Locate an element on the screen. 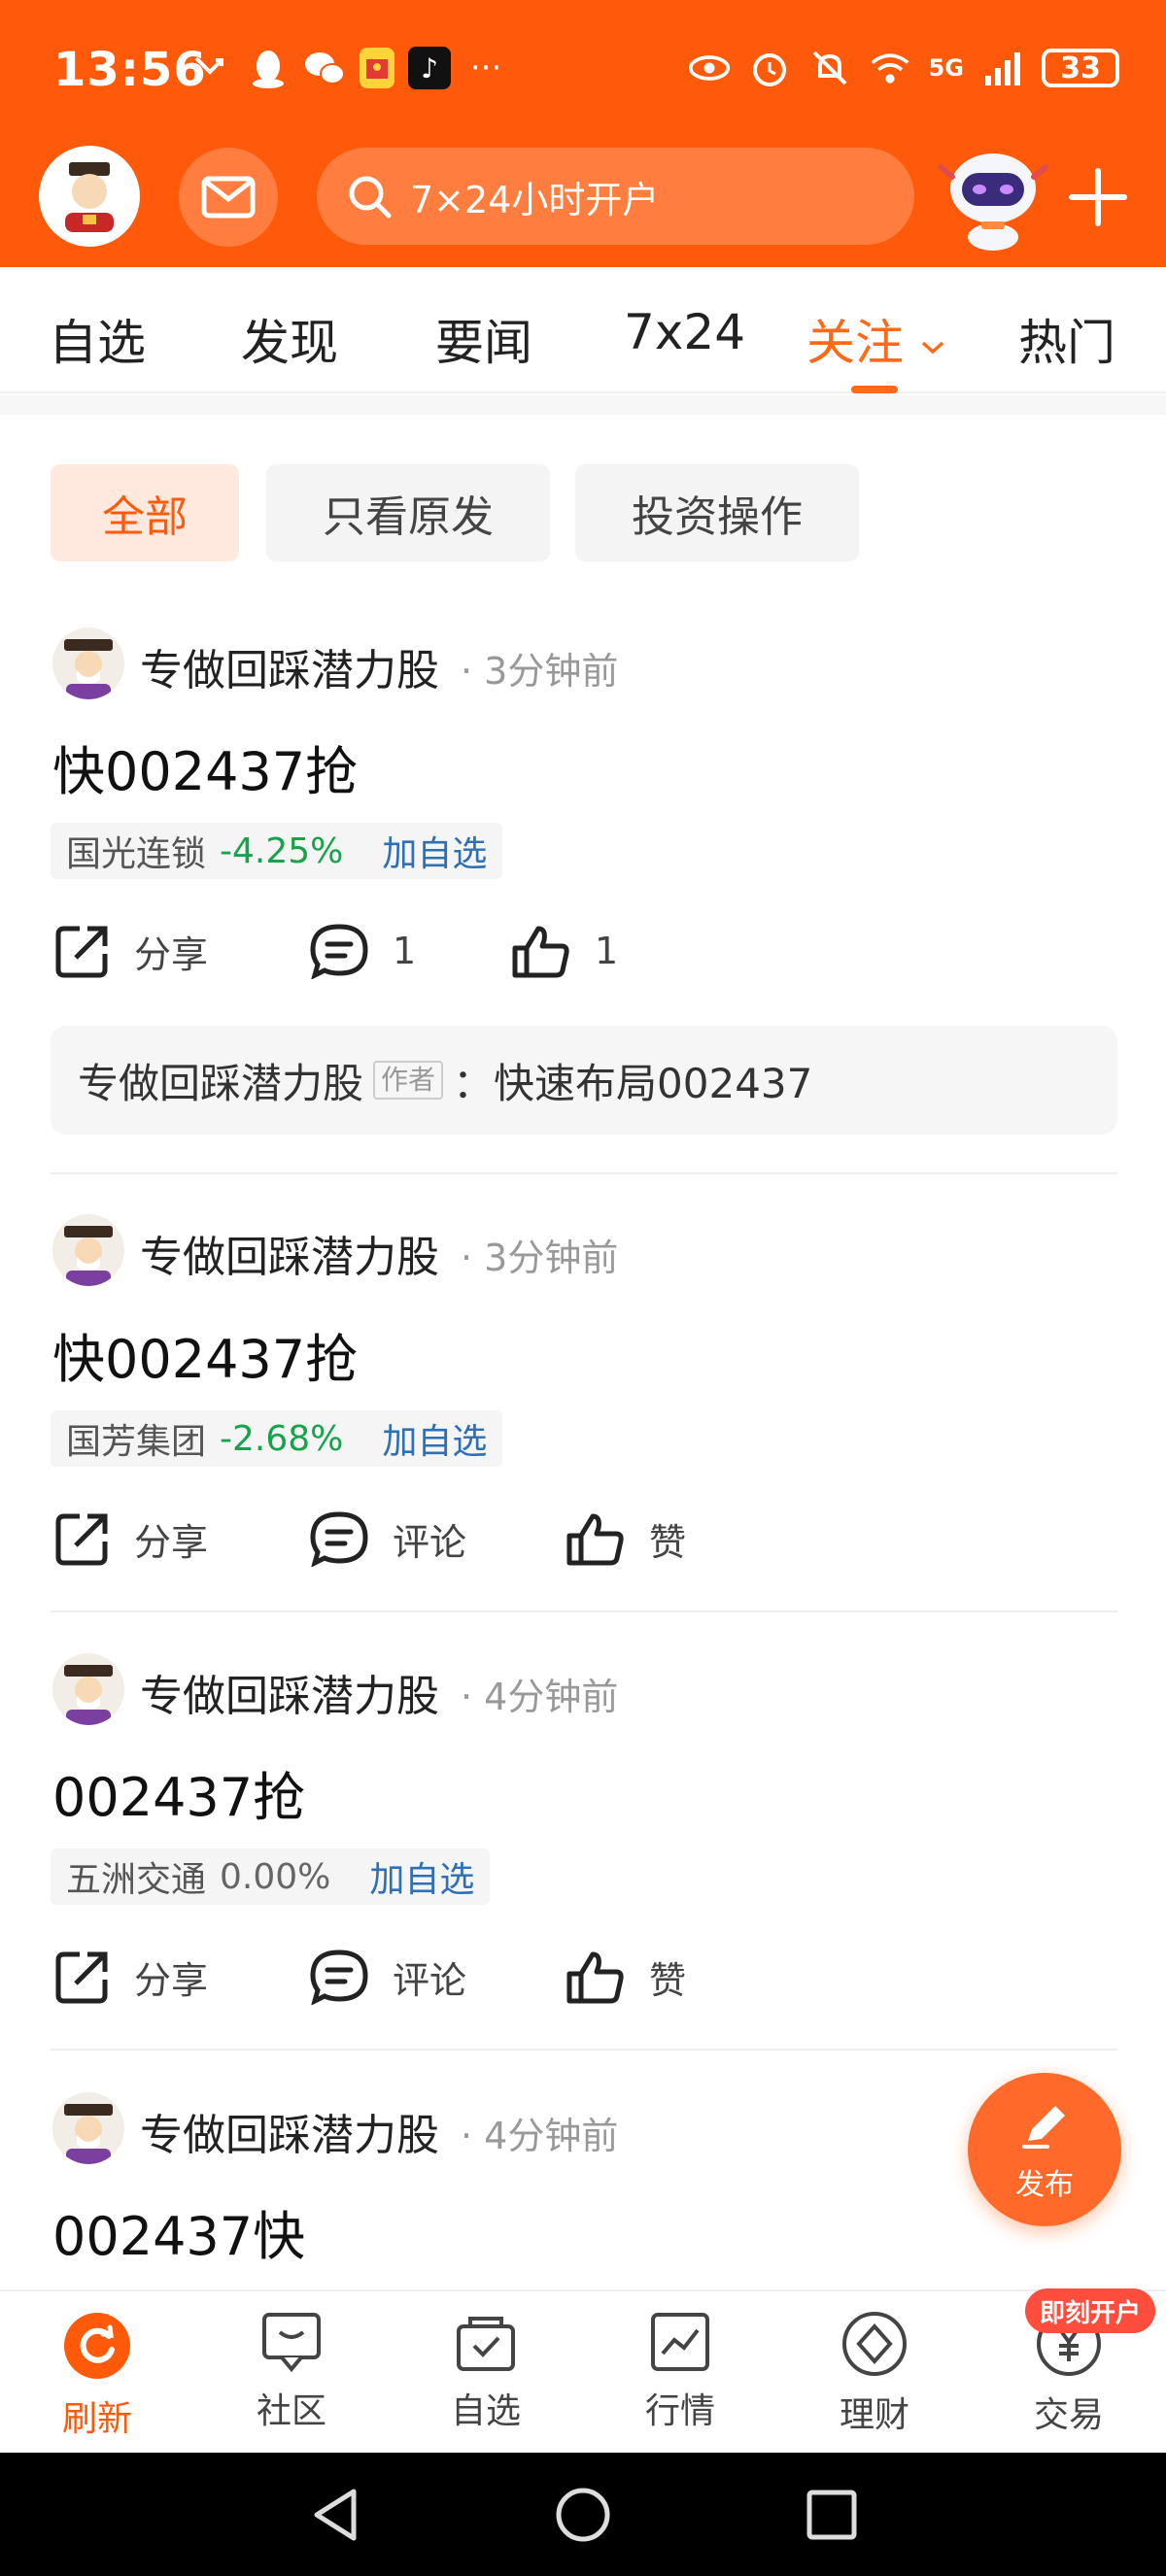 This screenshot has width=1166, height=2576. qq-icon is located at coordinates (268, 68).